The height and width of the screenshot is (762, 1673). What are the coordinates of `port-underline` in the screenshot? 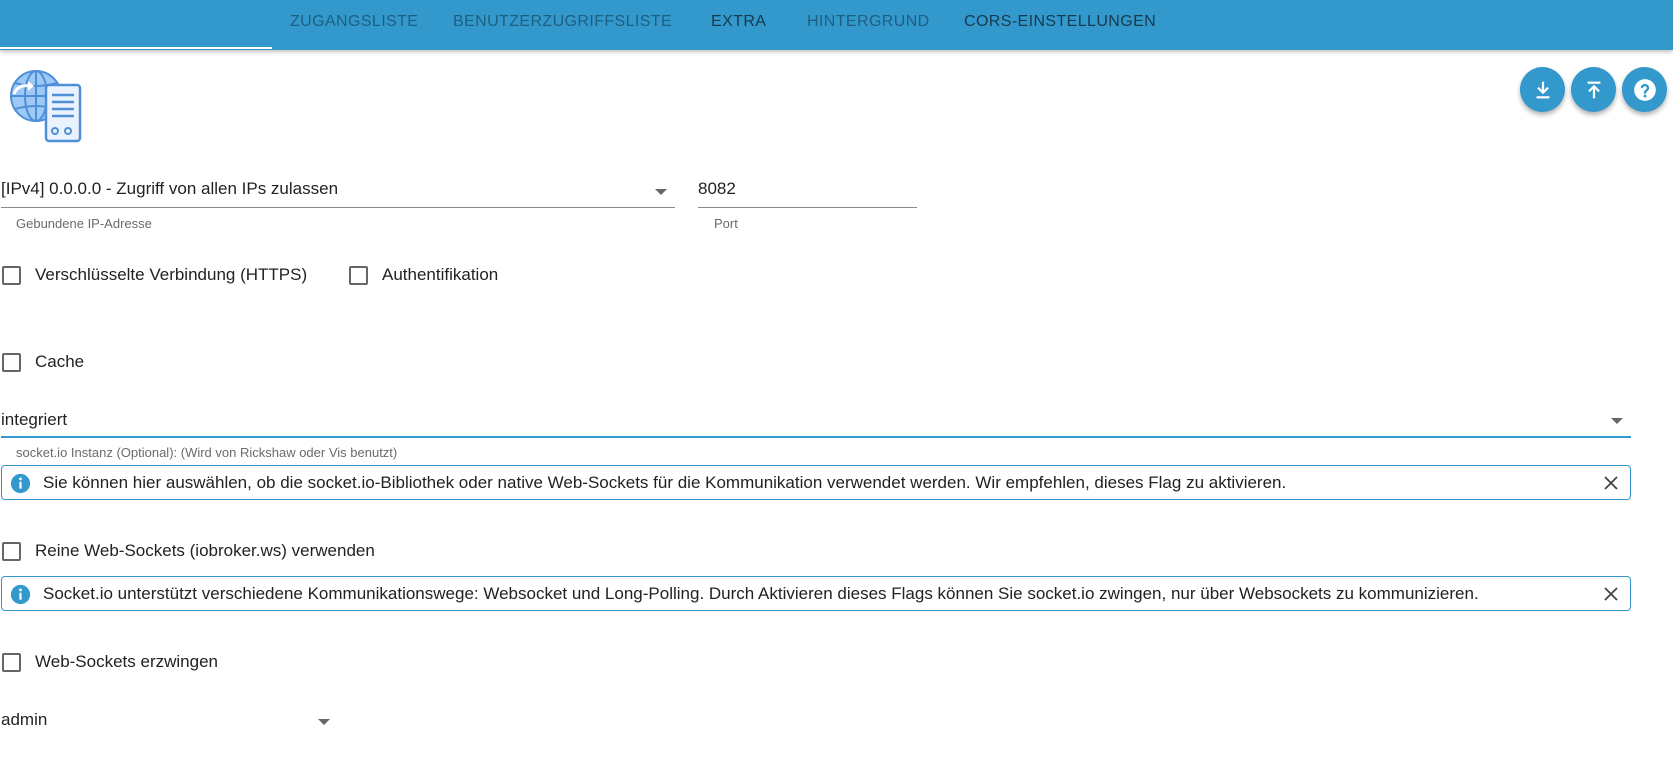 It's located at (807, 207).